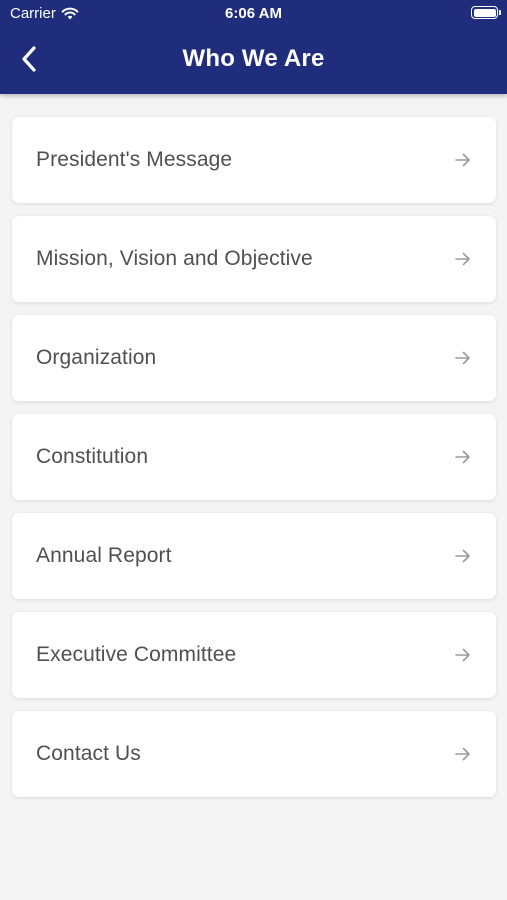 The height and width of the screenshot is (900, 507). Describe the element at coordinates (253, 58) in the screenshot. I see `page-title: Who We Are` at that location.